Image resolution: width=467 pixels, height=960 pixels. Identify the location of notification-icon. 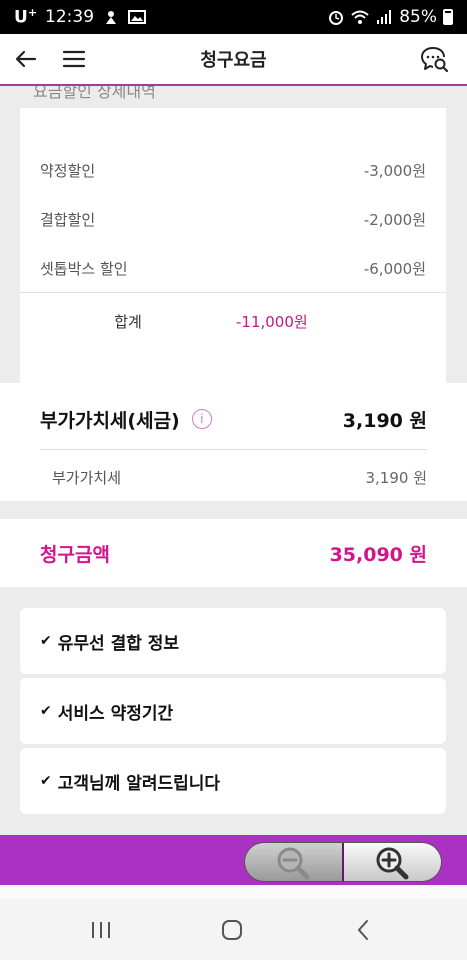
(111, 17).